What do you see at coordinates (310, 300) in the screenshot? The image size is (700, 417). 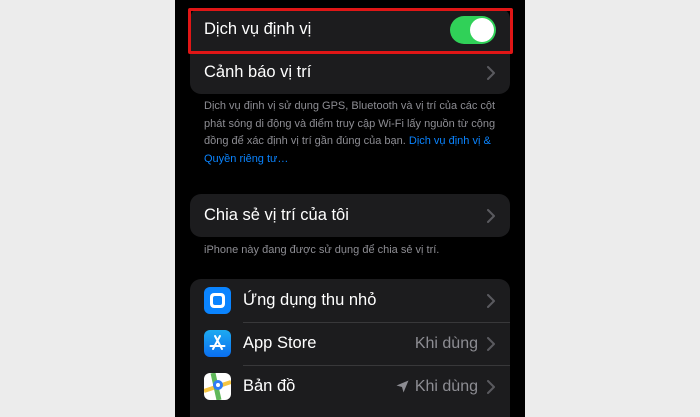 I see `app-label: Ứng dụng thu nhỏ` at bounding box center [310, 300].